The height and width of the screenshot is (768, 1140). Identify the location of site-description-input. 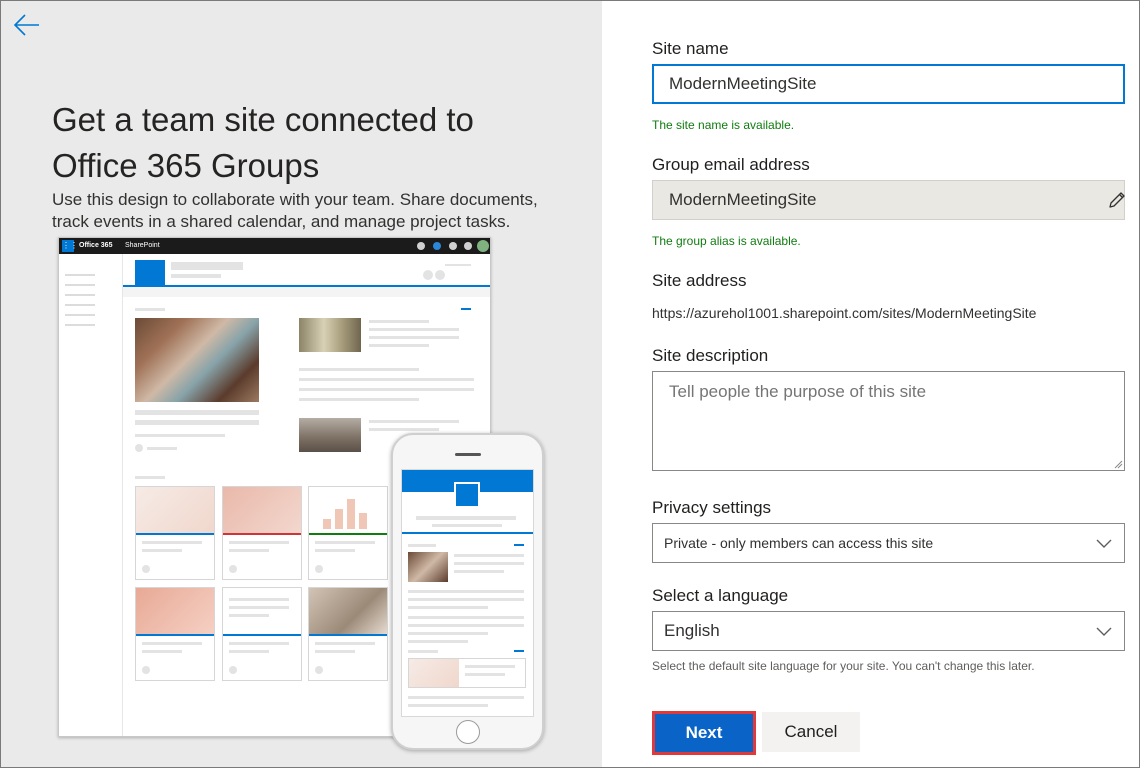
(888, 421).